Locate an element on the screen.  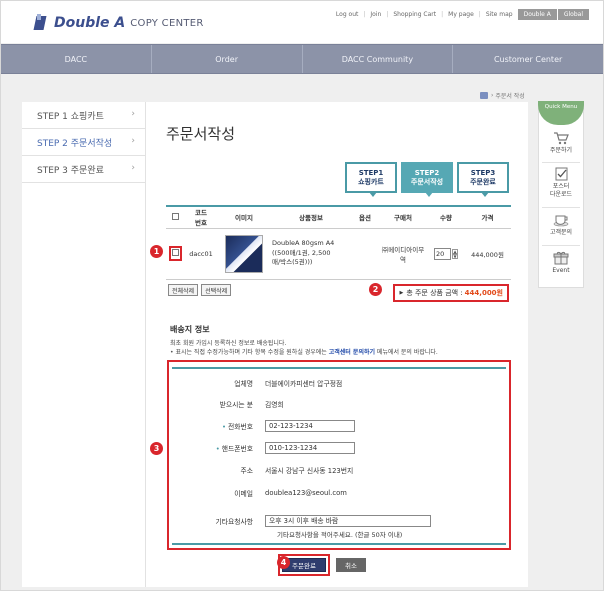
vendor-line: ㈜메이디아이무 is located at coordinates (403, 249).